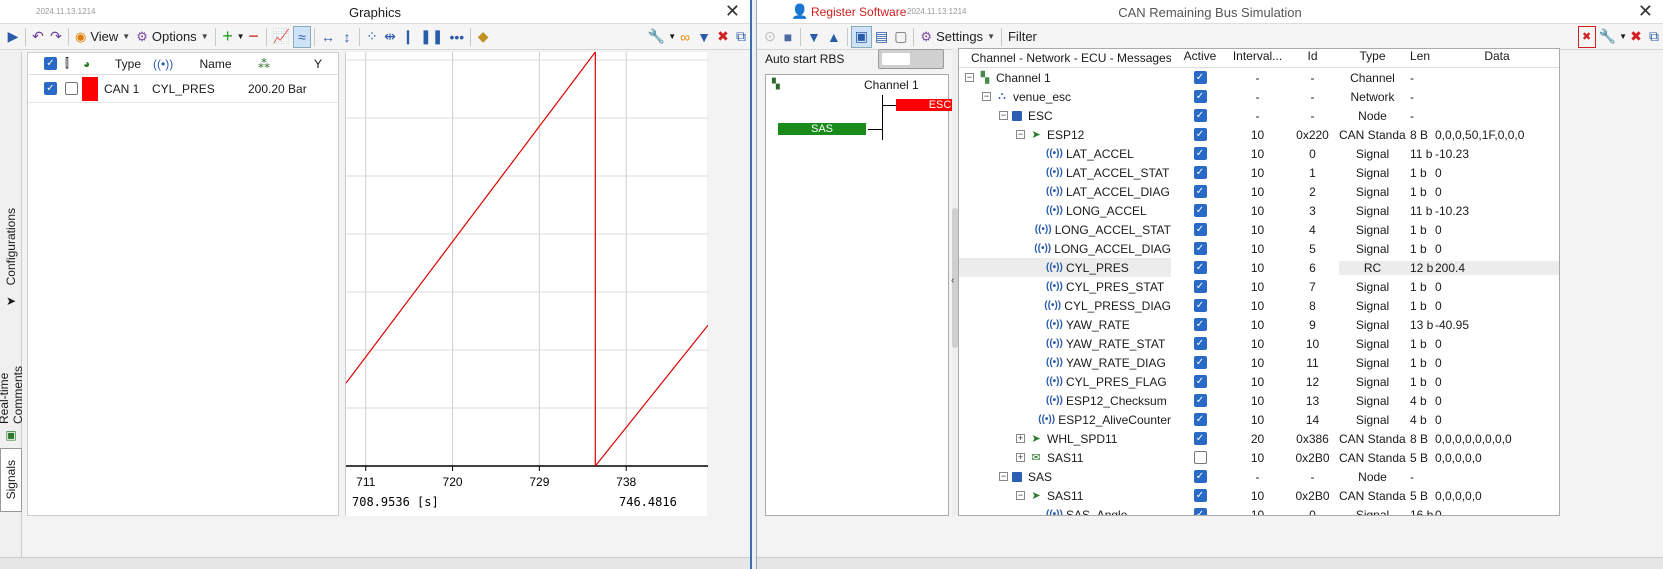 This screenshot has height=569, width=1663. What do you see at coordinates (1496, 496) in the screenshot?
I see `row-data: 0,0,0,0,0` at bounding box center [1496, 496].